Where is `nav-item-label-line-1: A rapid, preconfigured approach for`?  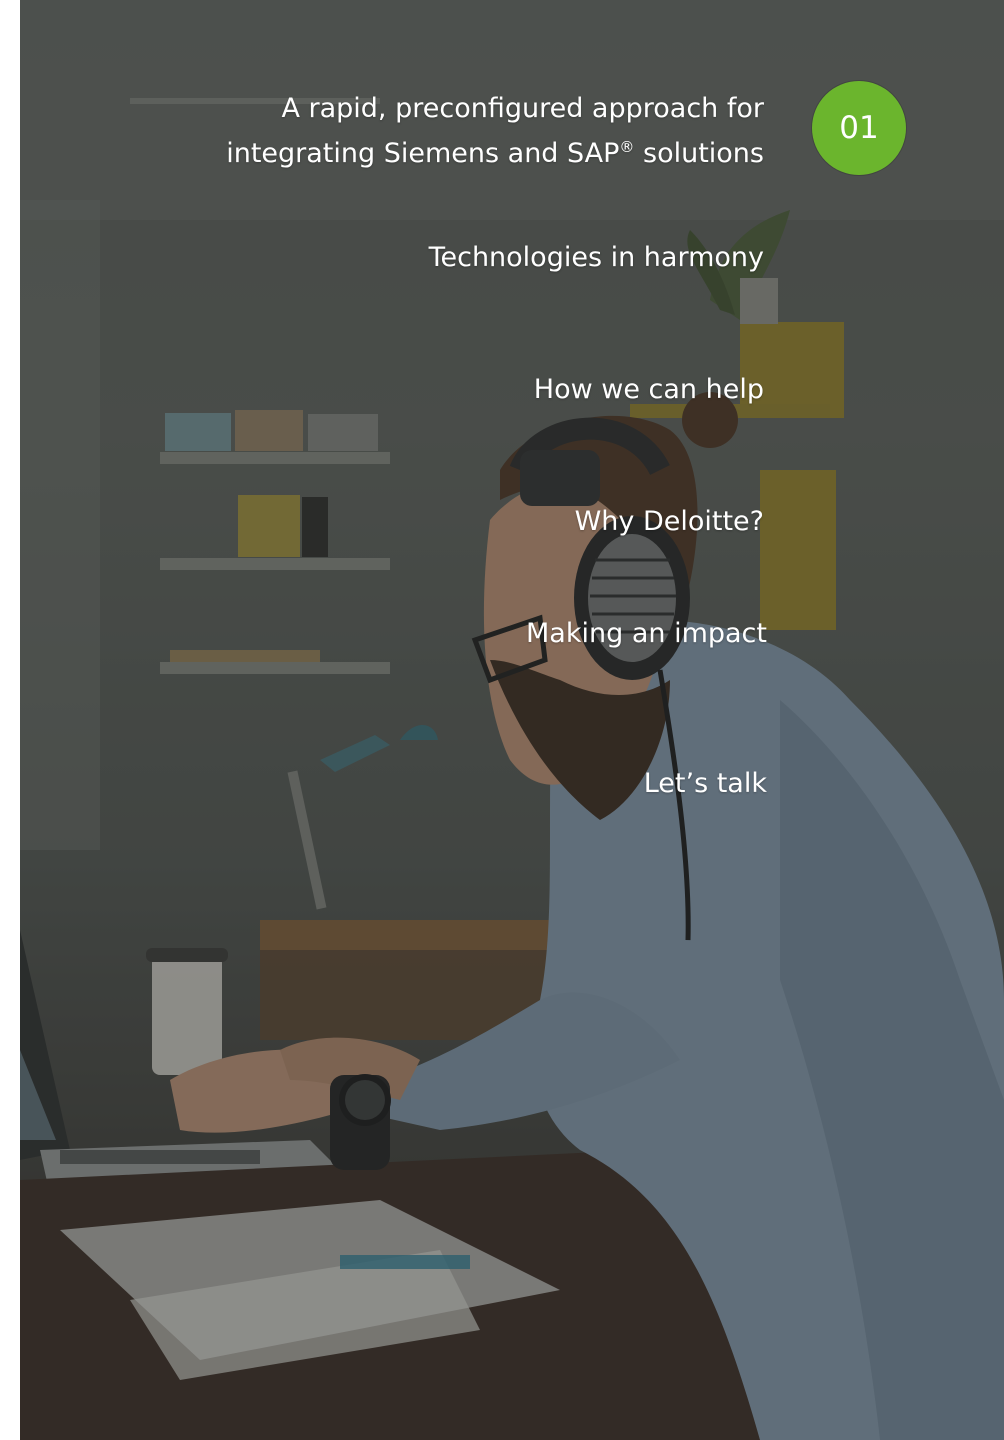
nav-item-label-line-1: A rapid, preconfigured approach for is located at coordinates (522, 108).